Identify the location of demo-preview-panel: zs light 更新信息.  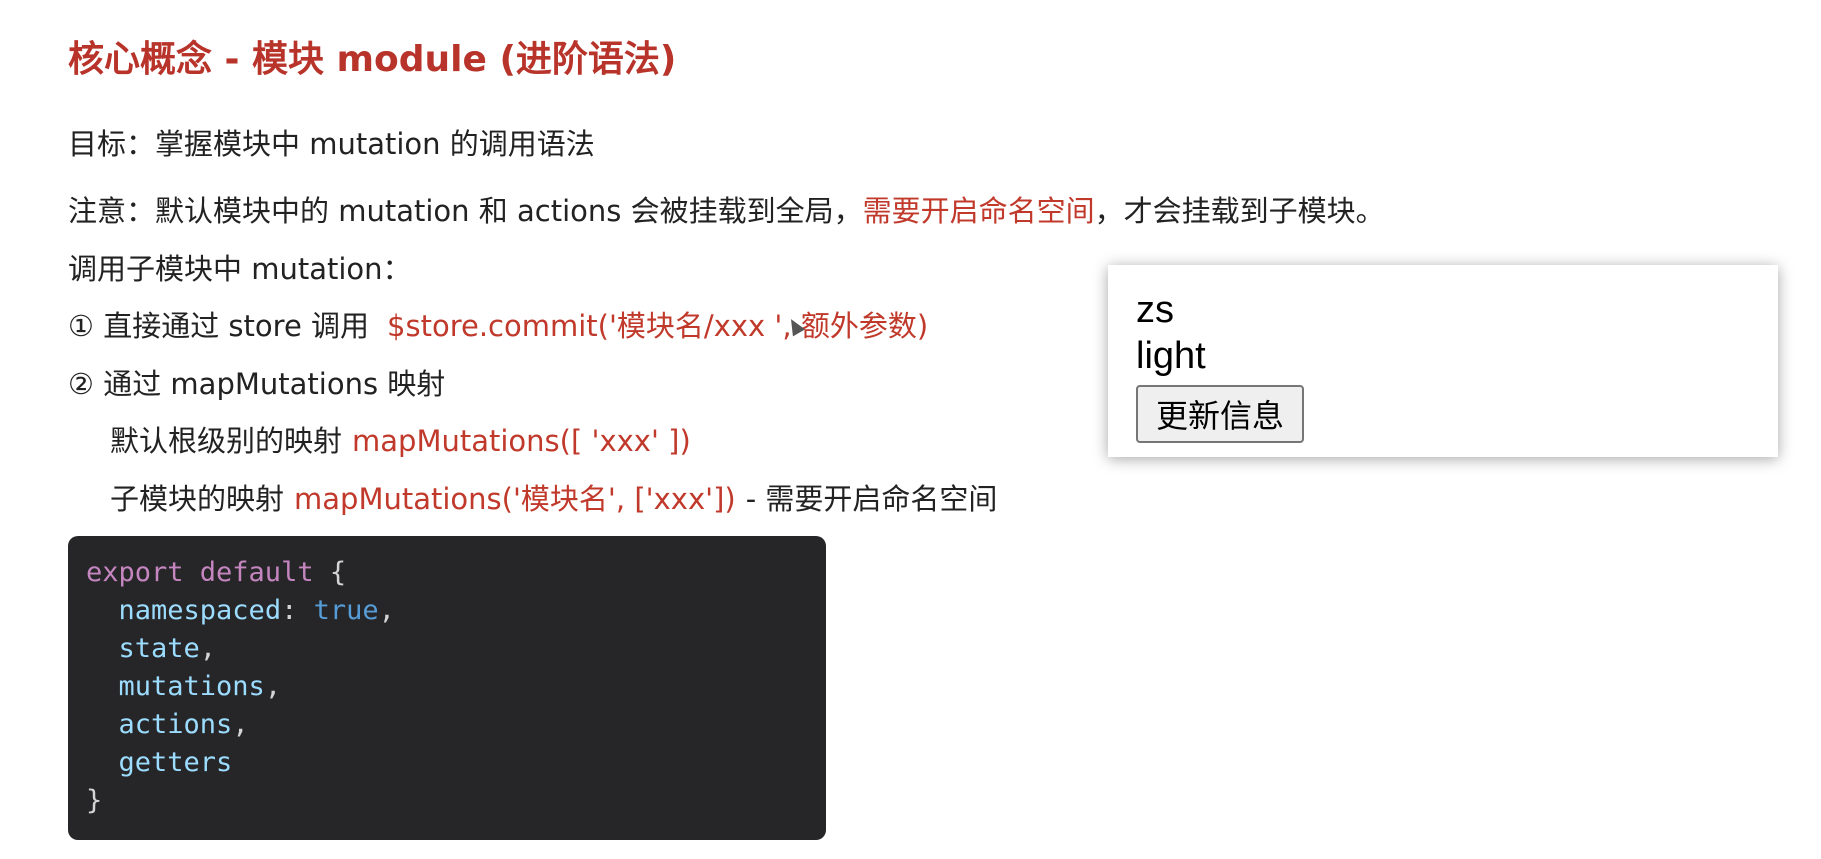
(1443, 361).